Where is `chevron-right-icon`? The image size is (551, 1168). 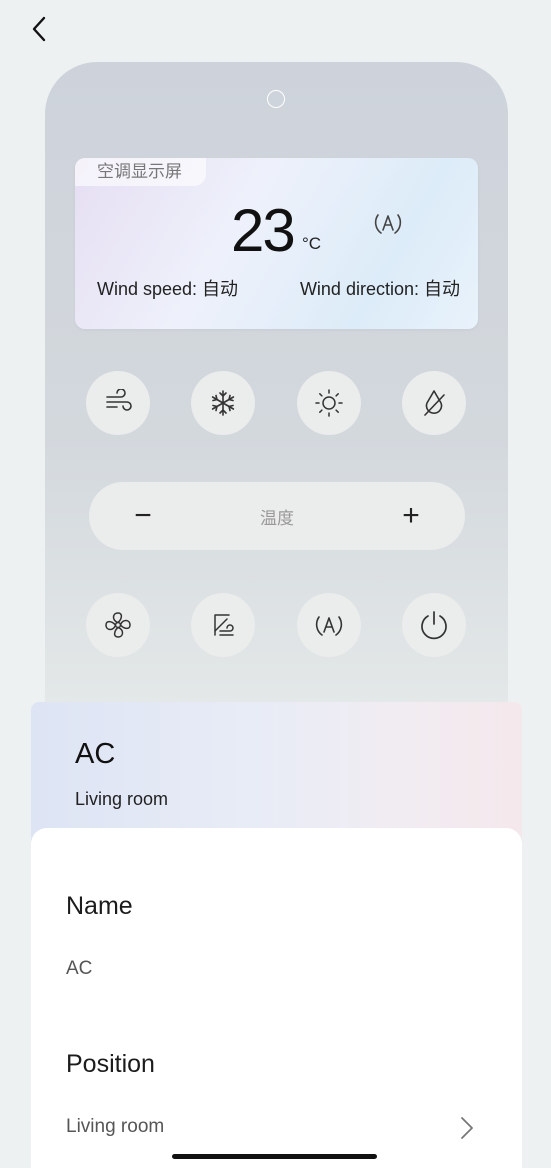 chevron-right-icon is located at coordinates (467, 1128).